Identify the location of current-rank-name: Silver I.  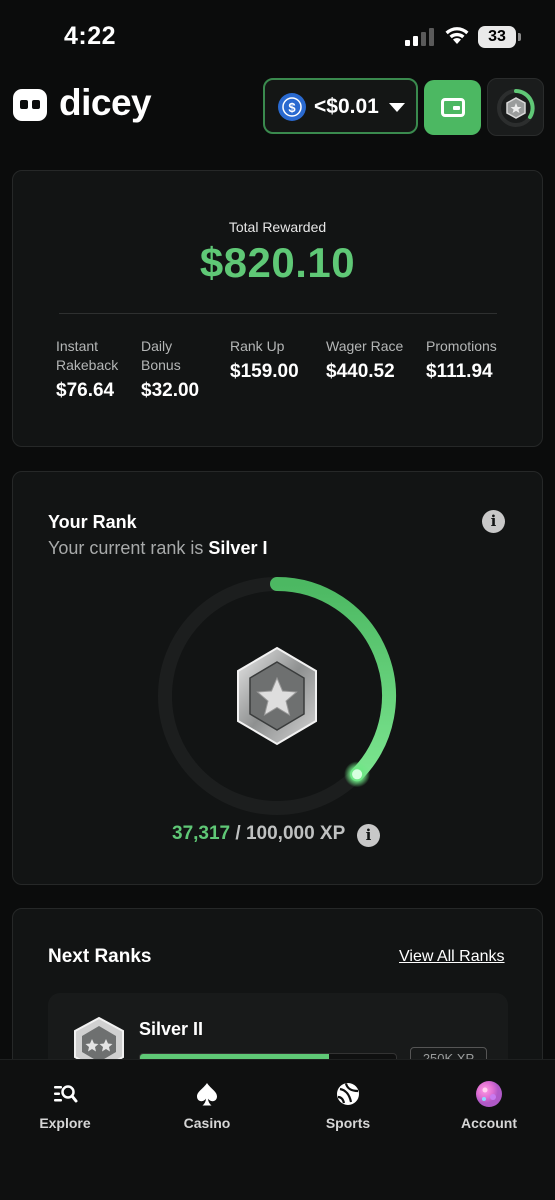
(238, 548).